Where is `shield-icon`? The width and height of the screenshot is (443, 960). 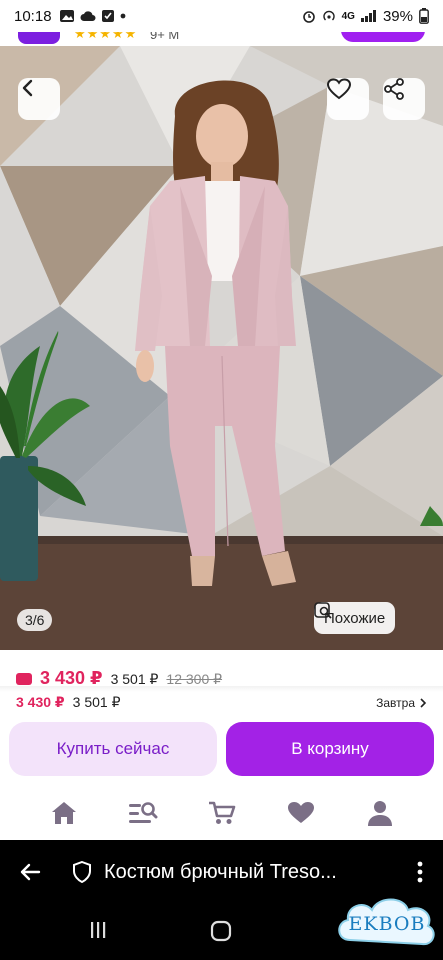 shield-icon is located at coordinates (82, 872).